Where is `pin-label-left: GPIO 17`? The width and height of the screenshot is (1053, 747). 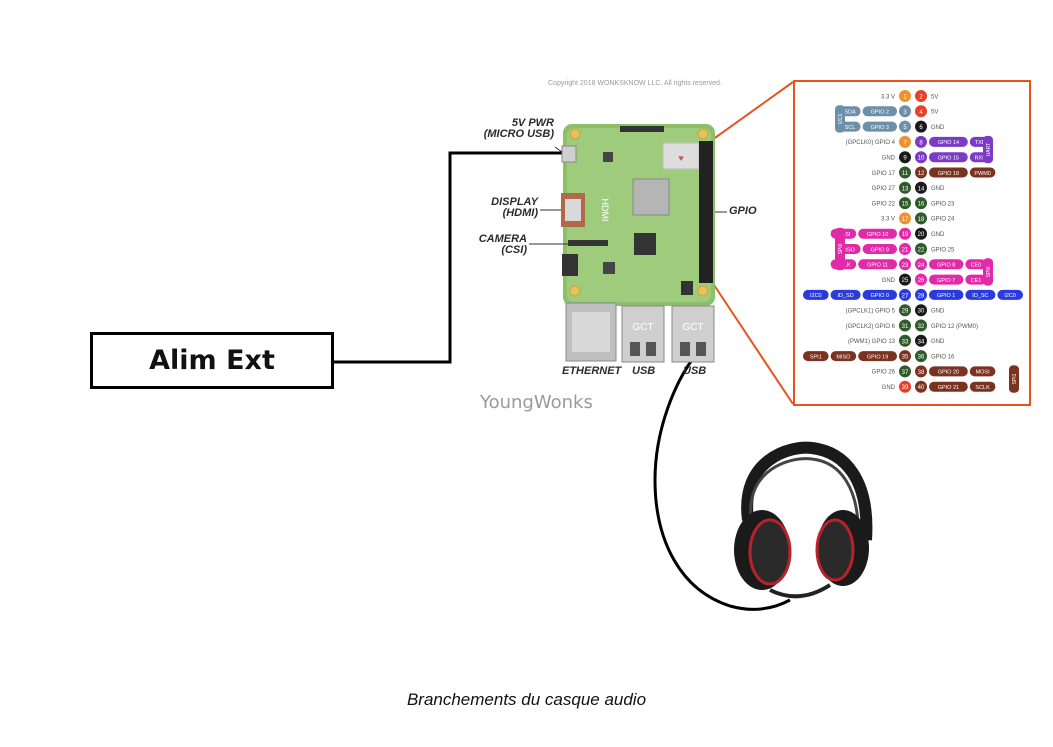
pin-label-left: GPIO 17 is located at coordinates (884, 174).